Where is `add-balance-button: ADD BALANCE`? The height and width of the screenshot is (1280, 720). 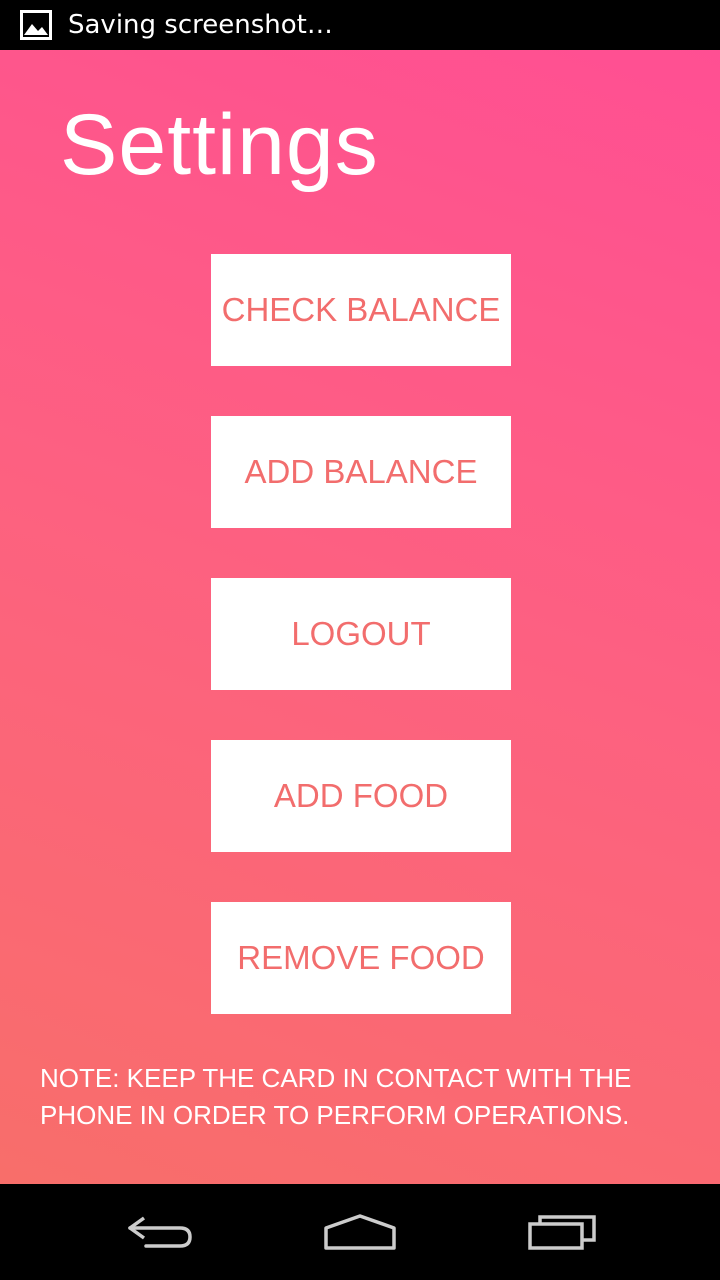 add-balance-button: ADD BALANCE is located at coordinates (361, 472).